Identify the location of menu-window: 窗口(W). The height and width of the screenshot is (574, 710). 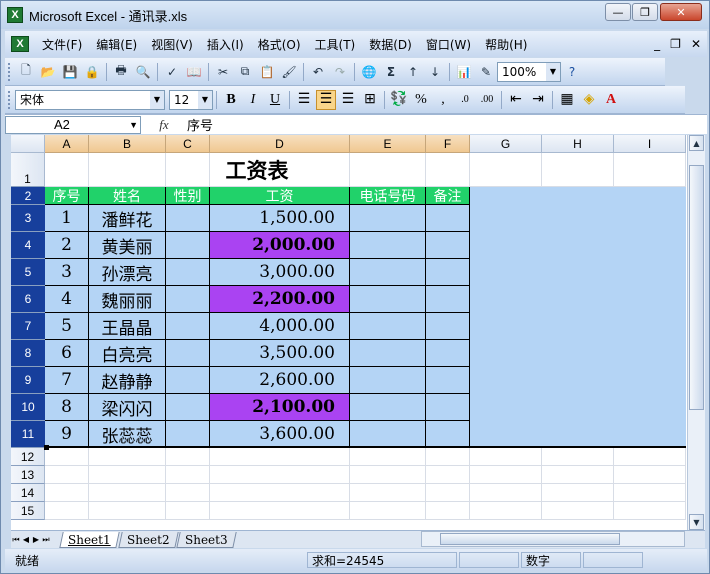
(448, 44).